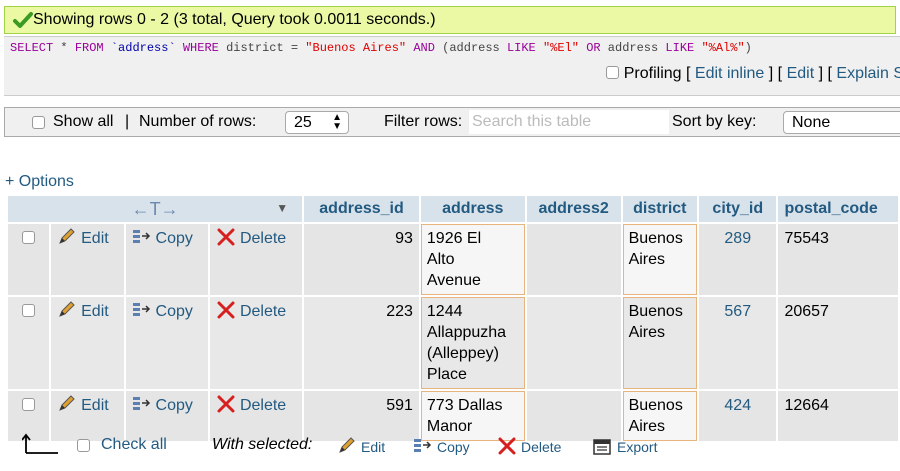 The image size is (900, 471). Describe the element at coordinates (472, 209) in the screenshot. I see `header-address: address` at that location.